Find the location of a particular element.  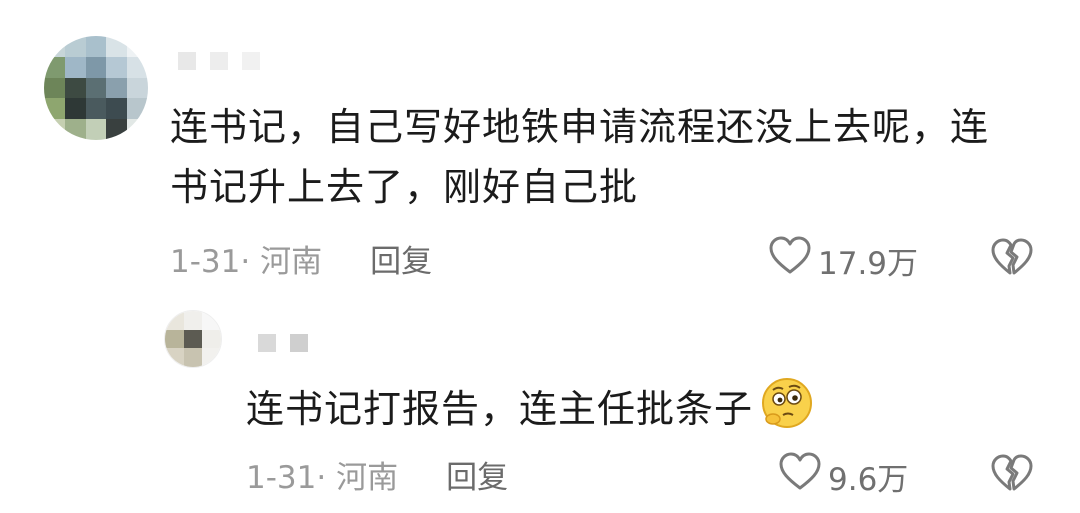

reply-text-row: 连书记打报告，连主任批条子 is located at coordinates (530, 411).